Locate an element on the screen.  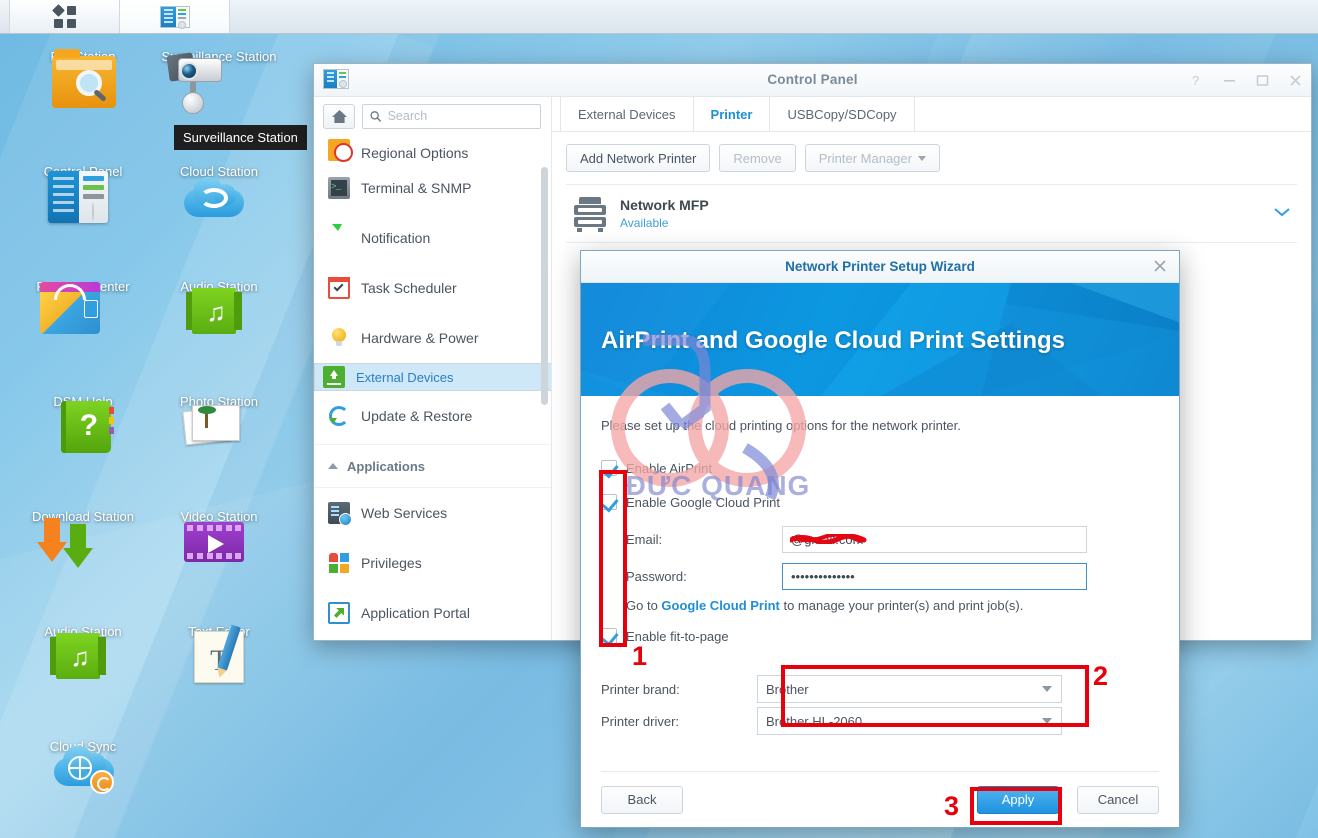
sidebar-item-terminal-snmp: >_ Terminal & SNMP is located at coordinates (432, 188).